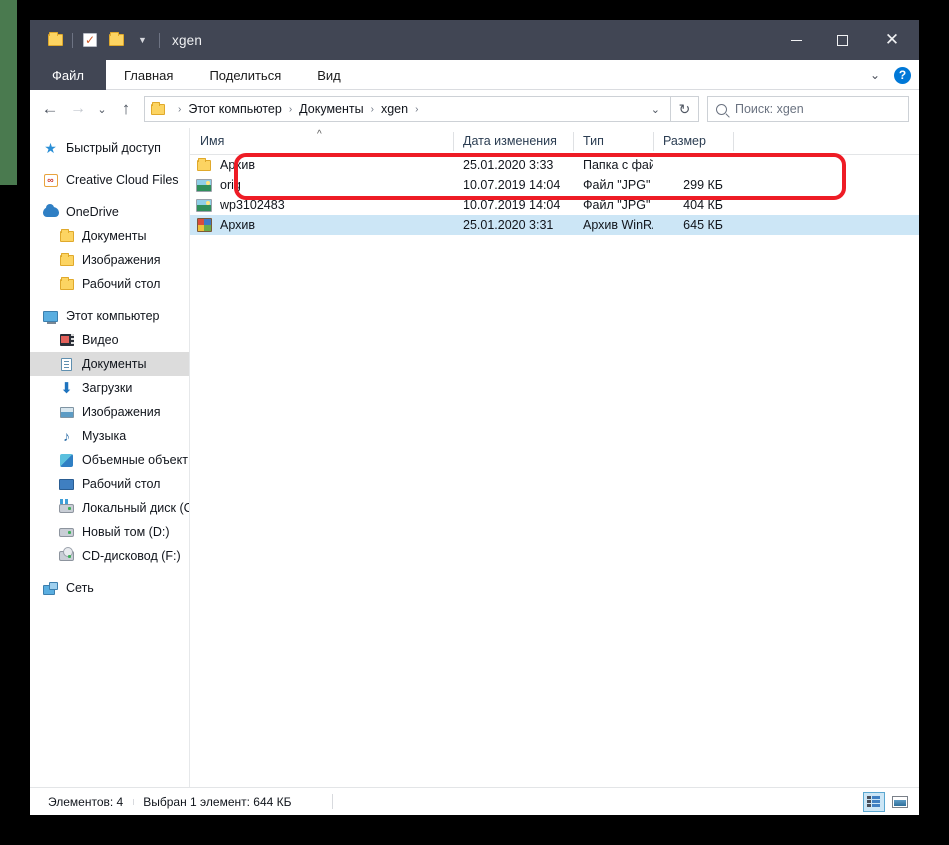  I want to click on sidebar-item-onedrive: OneDrive, so click(109, 212).